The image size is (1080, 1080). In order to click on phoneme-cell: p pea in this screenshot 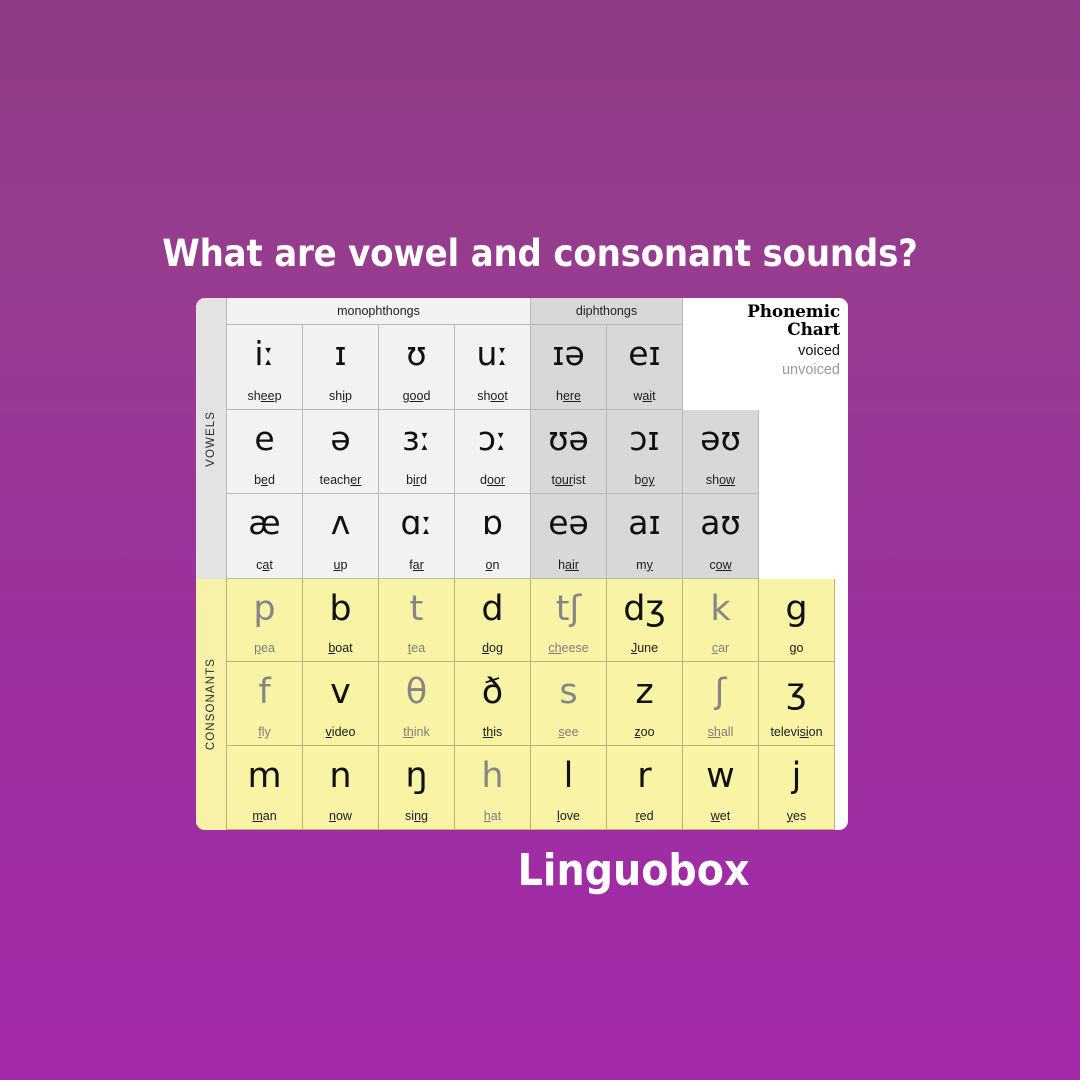, I will do `click(265, 620)`.